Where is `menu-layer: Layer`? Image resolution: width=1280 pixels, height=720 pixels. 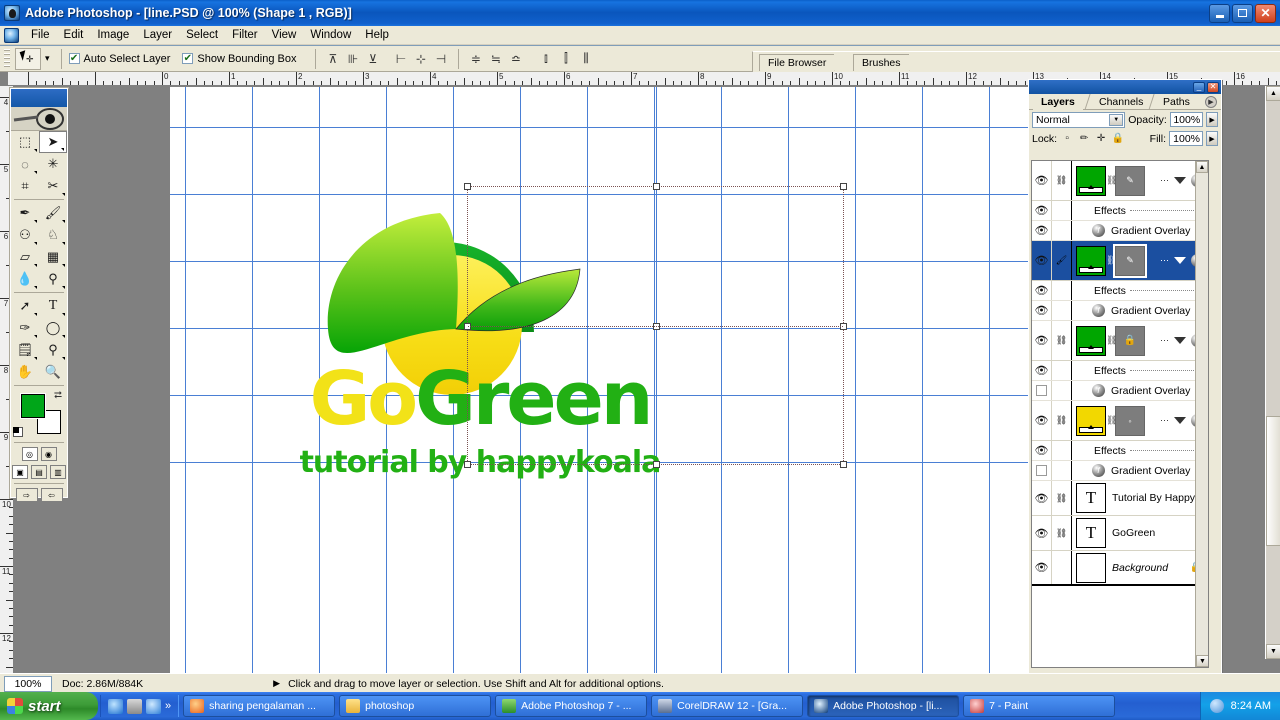 menu-layer: Layer is located at coordinates (157, 35).